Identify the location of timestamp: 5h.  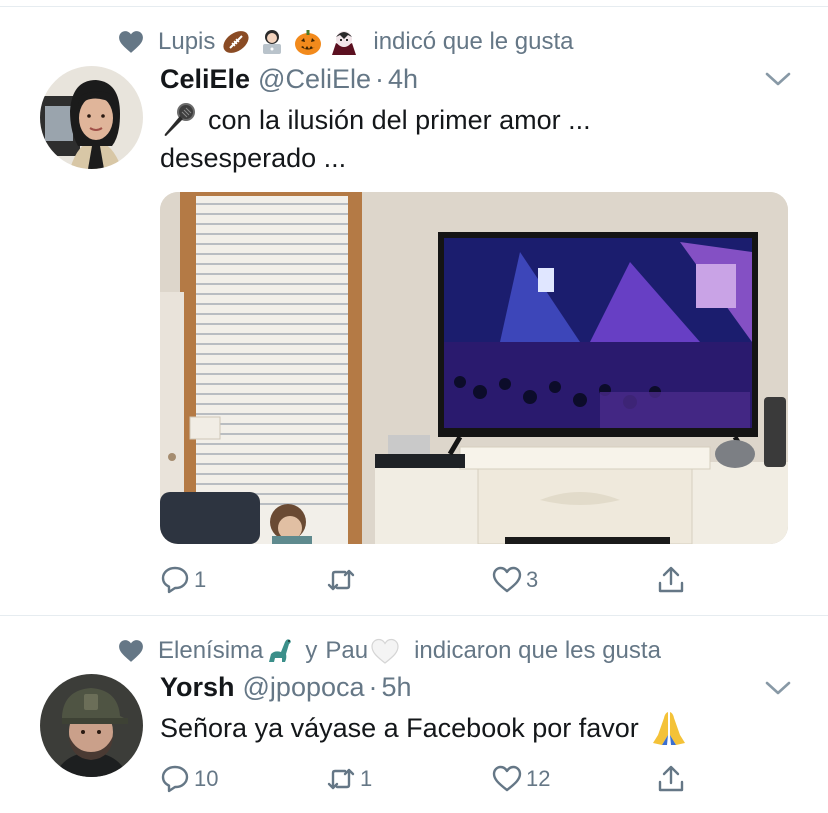
(397, 687).